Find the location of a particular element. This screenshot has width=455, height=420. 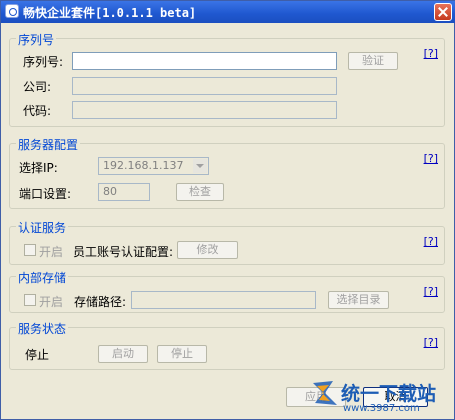

title-bar: 畅快企业套件[1.0.1.1 beta] is located at coordinates (228, 12).